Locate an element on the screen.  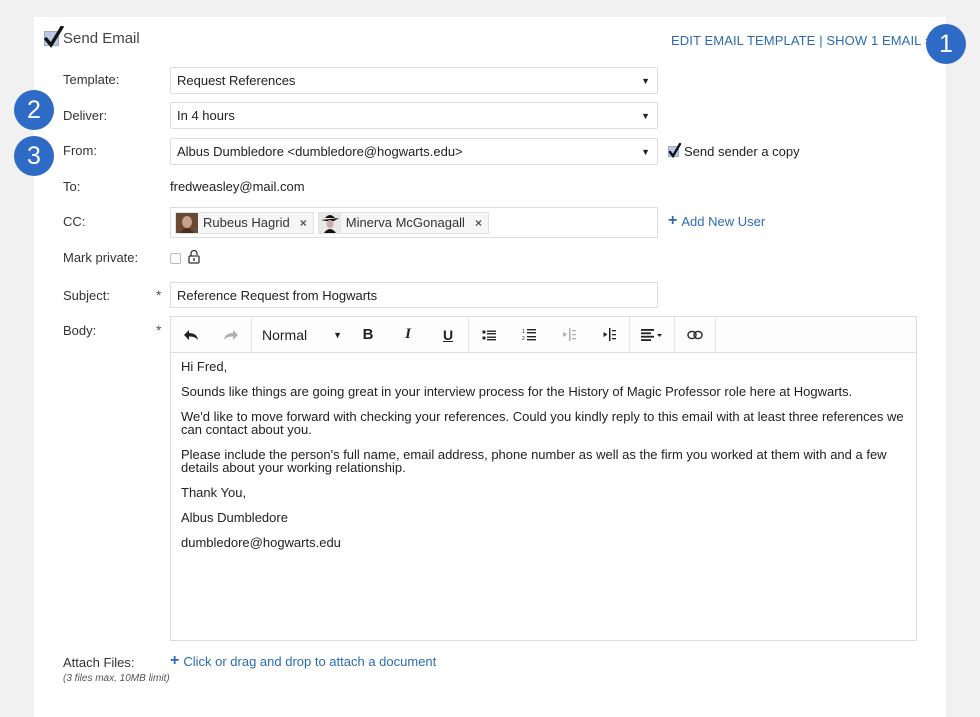
undo-icon is located at coordinates (191, 334).